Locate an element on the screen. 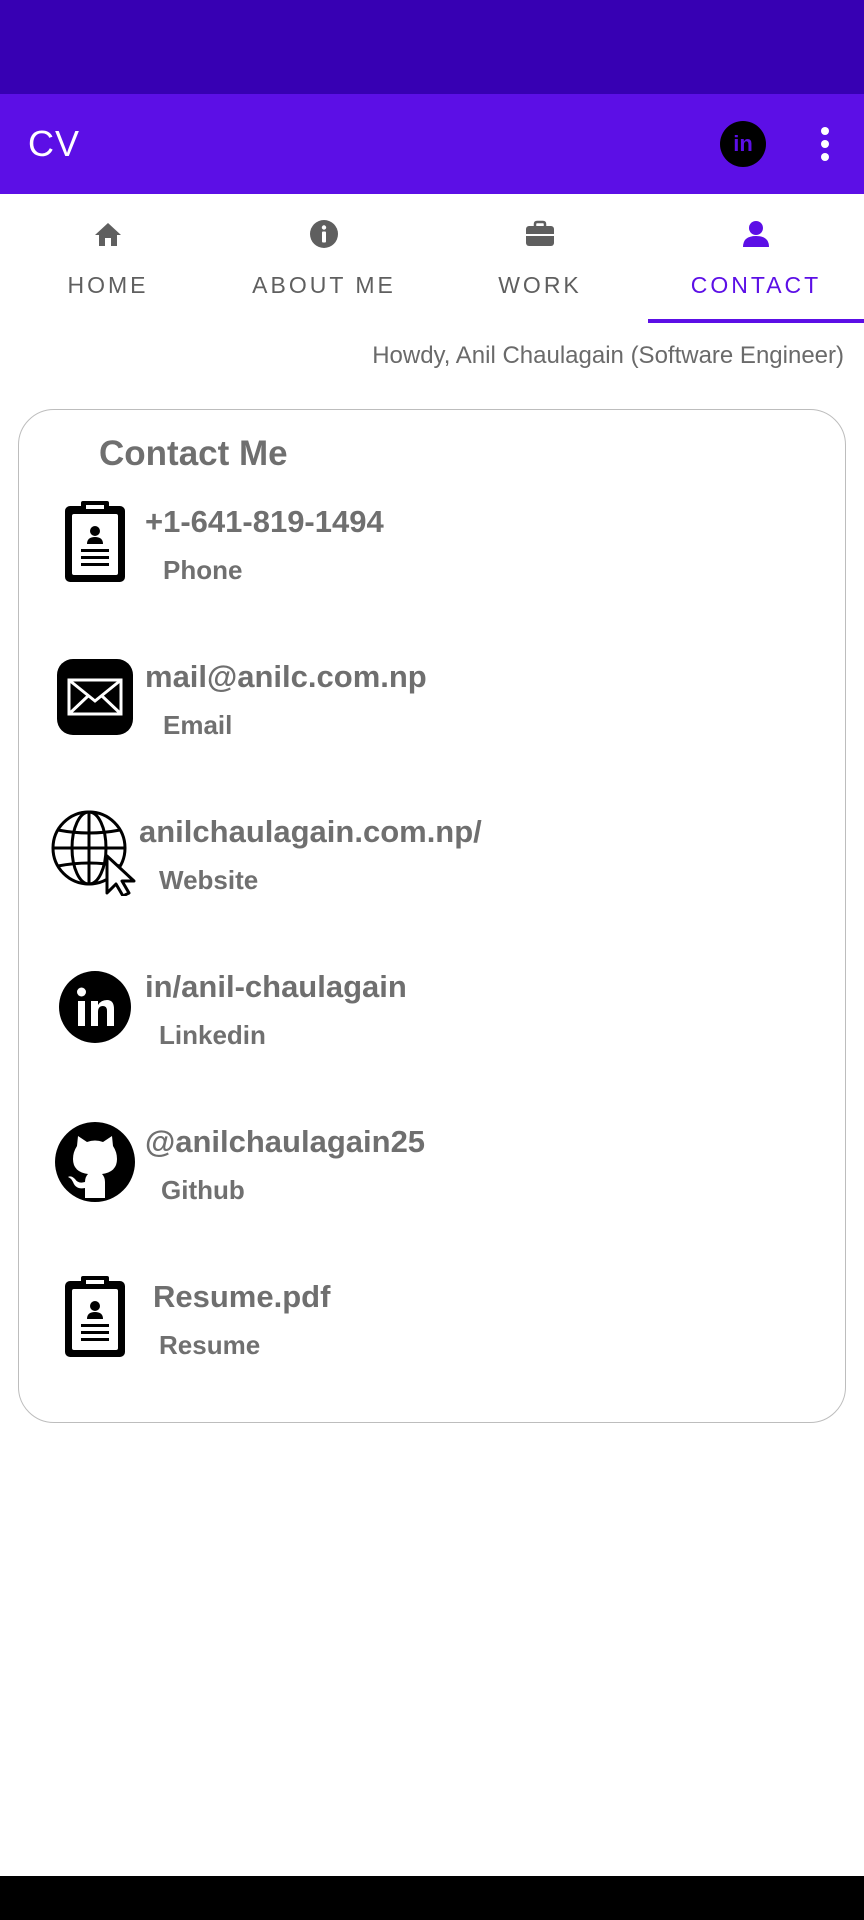 The width and height of the screenshot is (864, 1920). contact-value: +1-641-819-1494 is located at coordinates (264, 521).